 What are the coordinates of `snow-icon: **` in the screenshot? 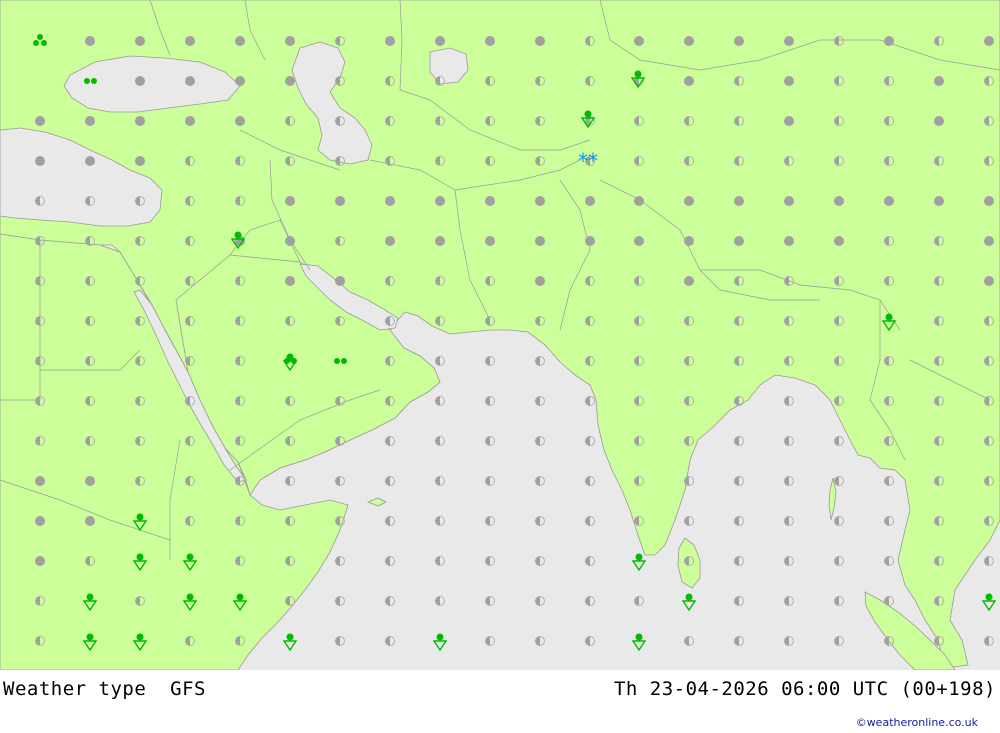 It's located at (588, 161).